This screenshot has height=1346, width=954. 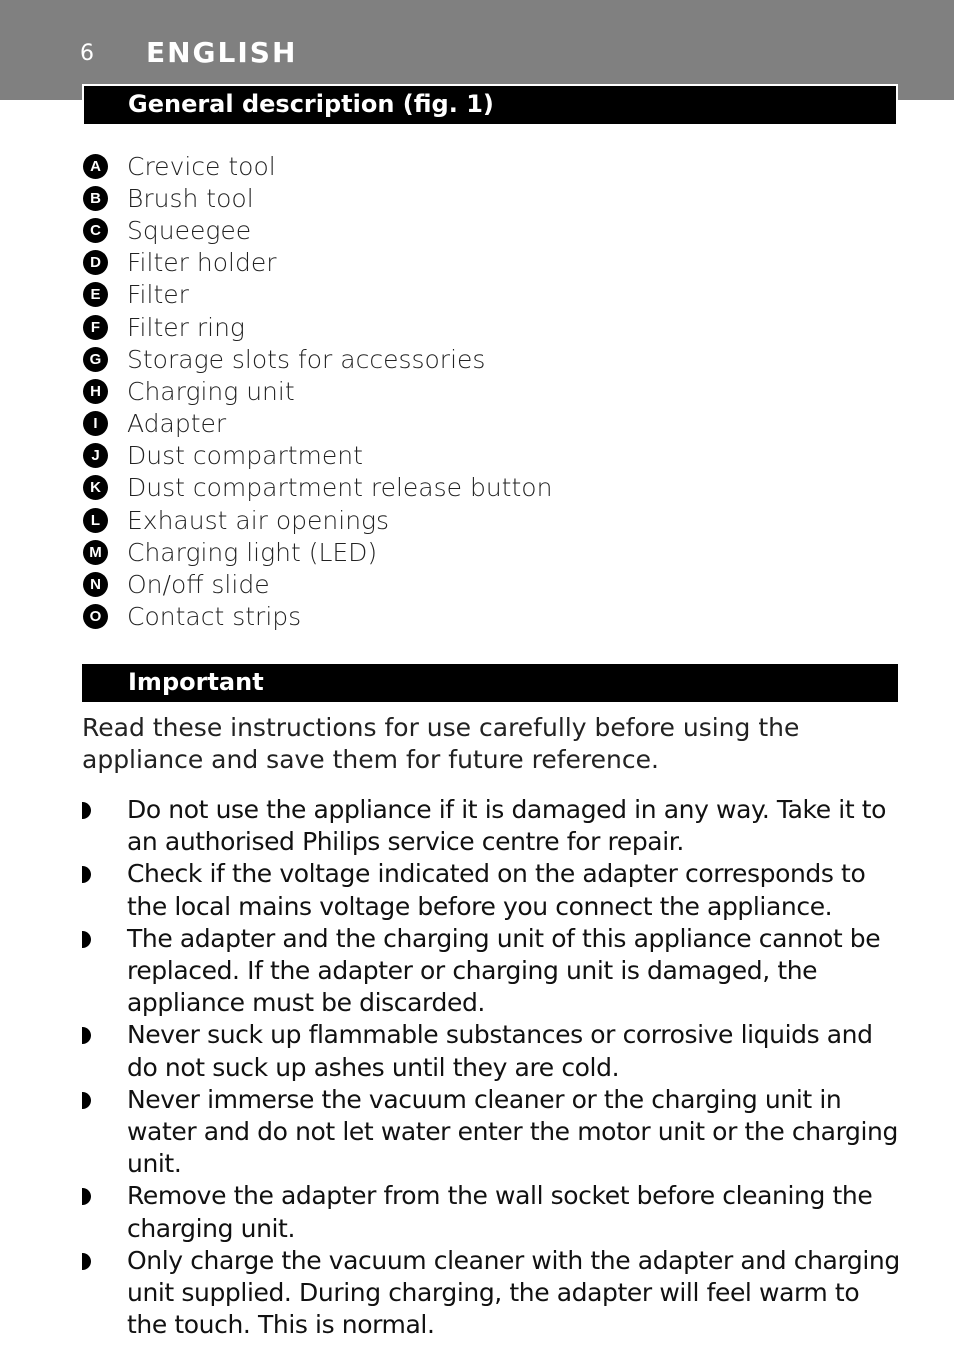 What do you see at coordinates (95, 456) in the screenshot?
I see `circled-letter-j-icon: J` at bounding box center [95, 456].